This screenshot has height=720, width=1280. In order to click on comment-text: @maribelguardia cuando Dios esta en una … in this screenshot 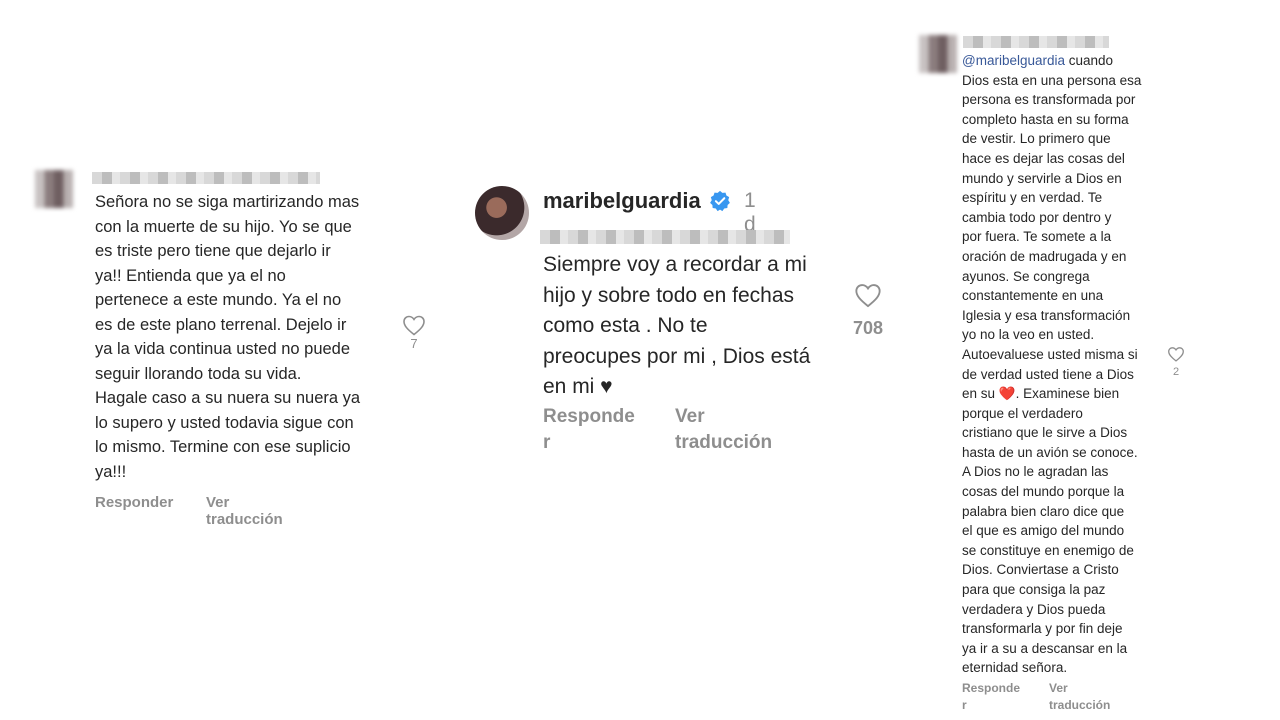, I will do `click(1062, 364)`.